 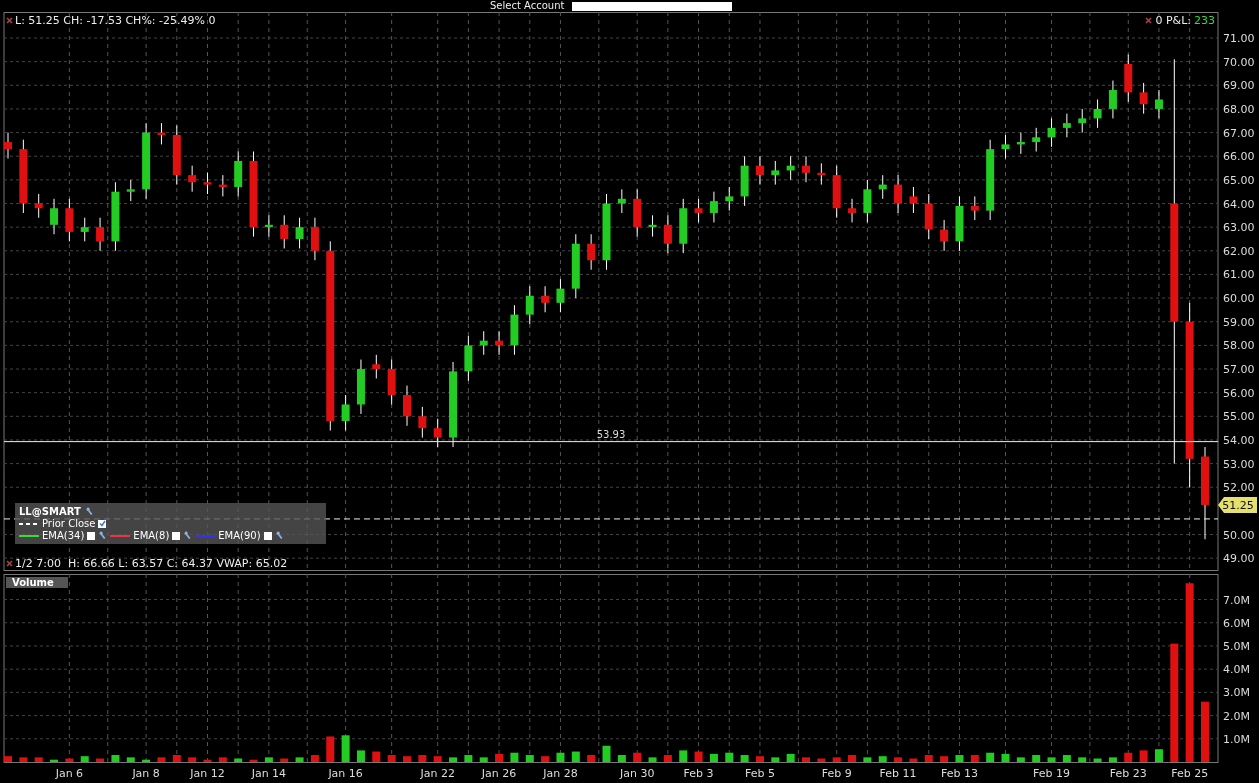 I want to click on axis-label: 70.00, so click(x=1239, y=62).